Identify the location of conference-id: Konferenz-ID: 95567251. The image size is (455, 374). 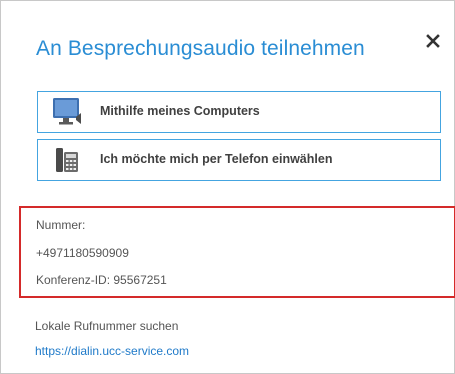
(101, 280).